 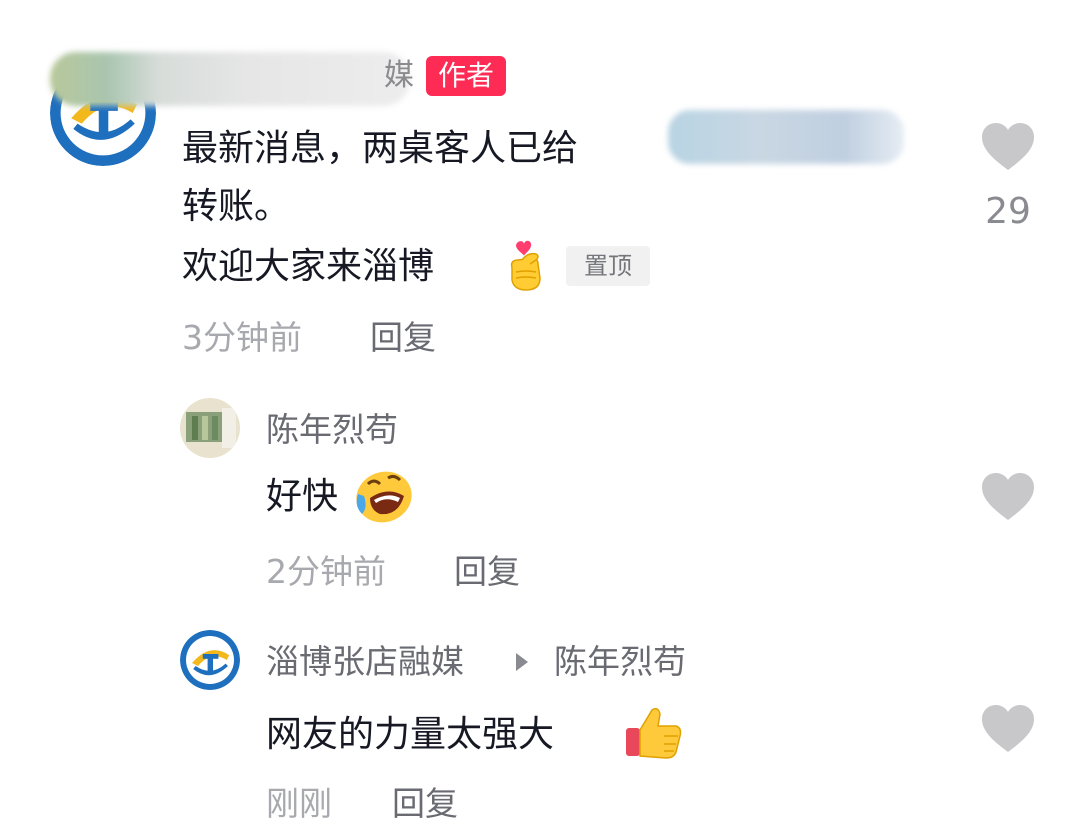 I want to click on reply-text: 好快, so click(x=302, y=496).